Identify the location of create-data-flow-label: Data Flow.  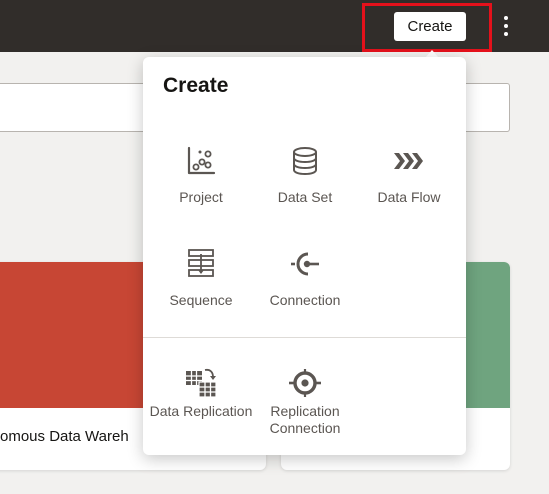
(409, 197).